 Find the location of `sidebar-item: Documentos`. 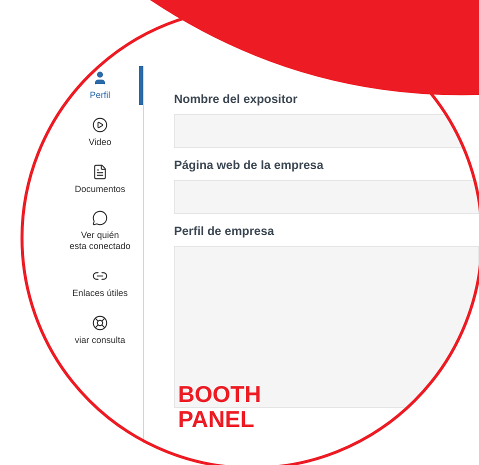

sidebar-item: Documentos is located at coordinates (100, 179).